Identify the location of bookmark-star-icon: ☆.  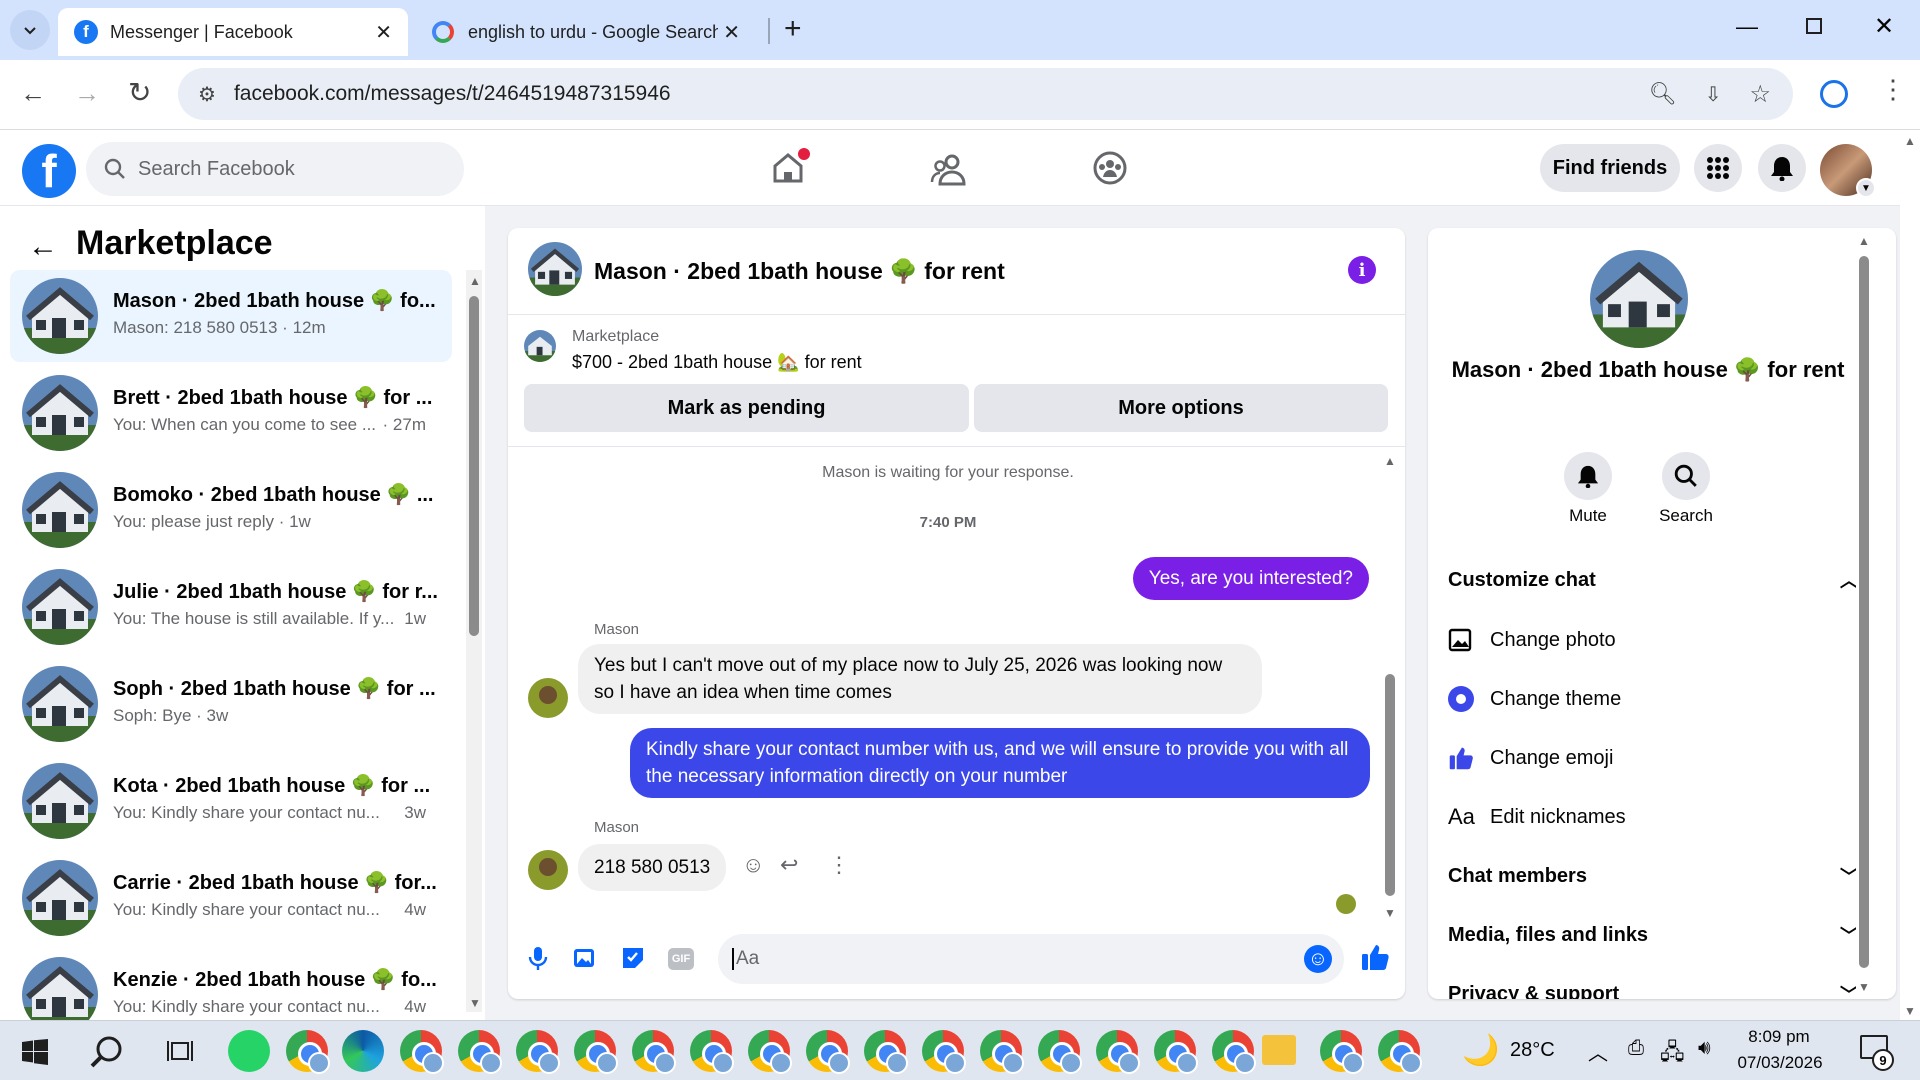
(1760, 94).